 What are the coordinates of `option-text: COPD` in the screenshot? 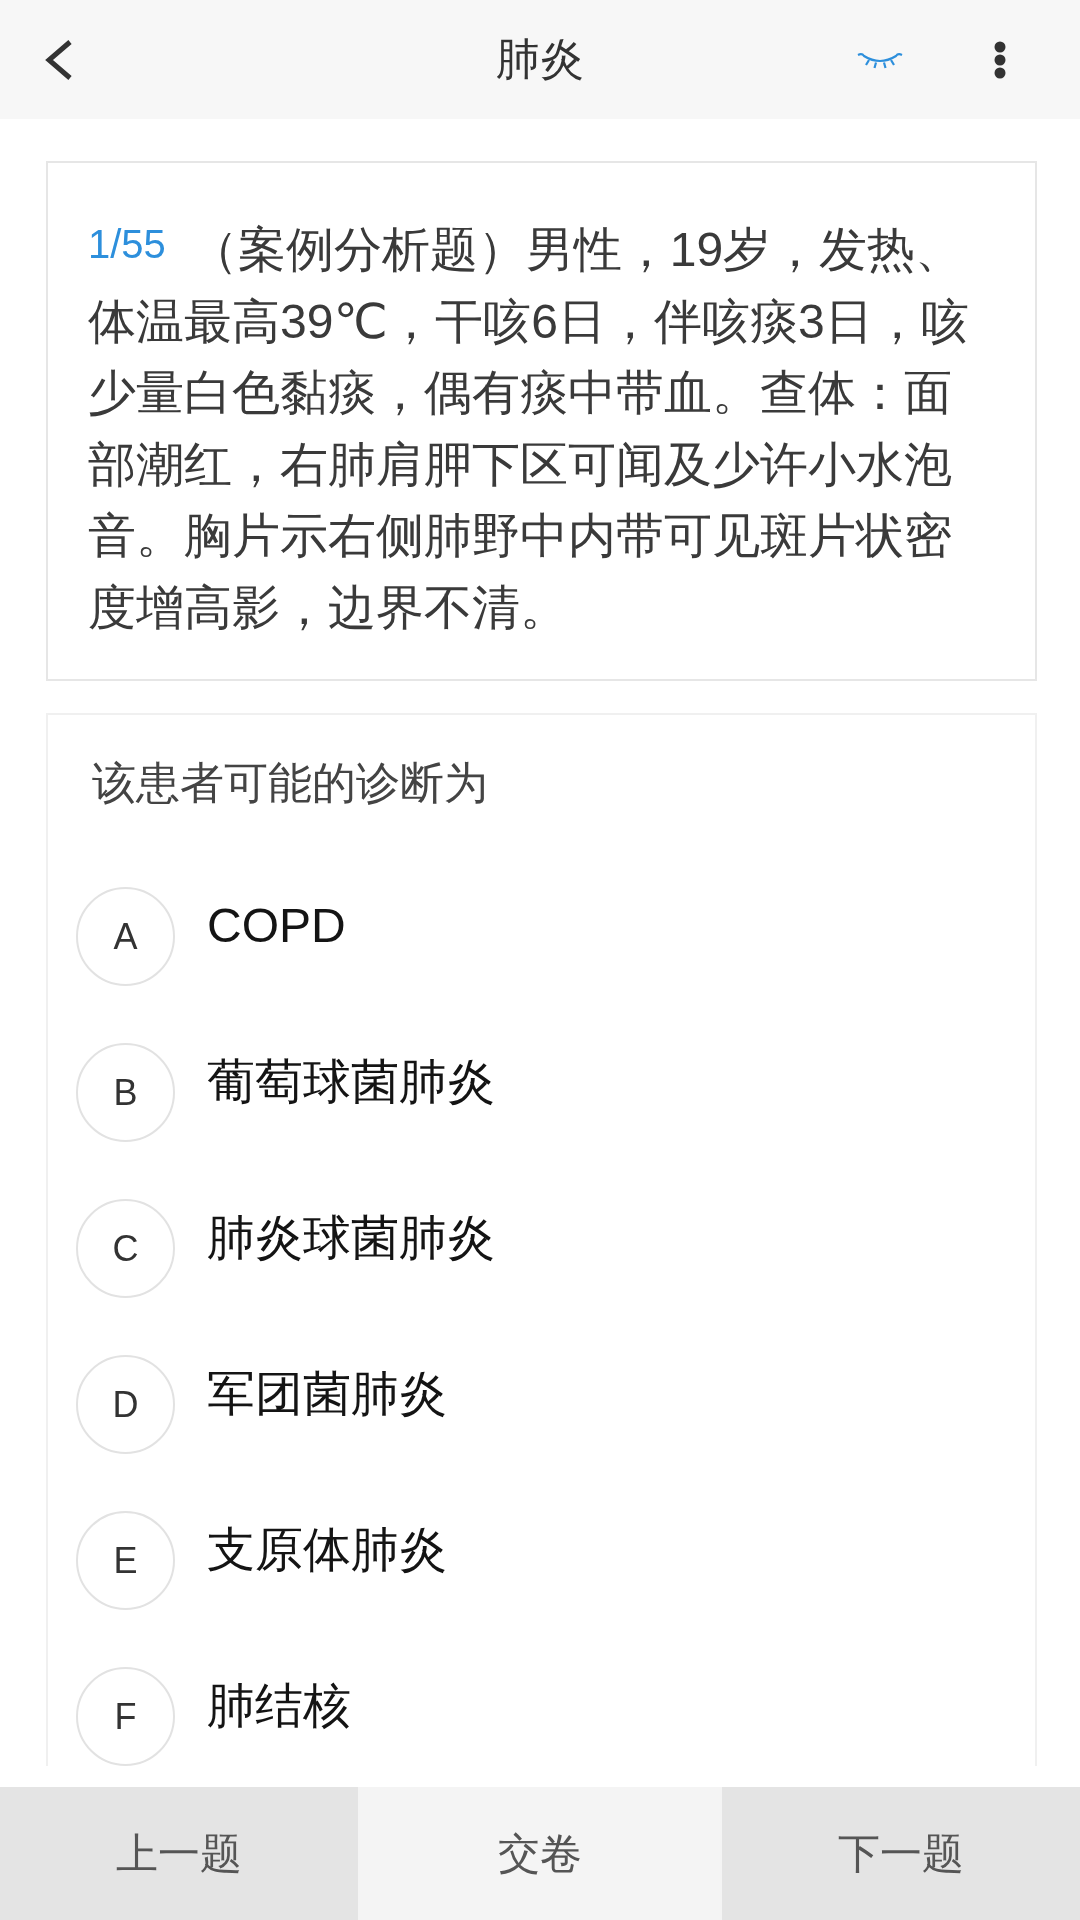 It's located at (276, 925).